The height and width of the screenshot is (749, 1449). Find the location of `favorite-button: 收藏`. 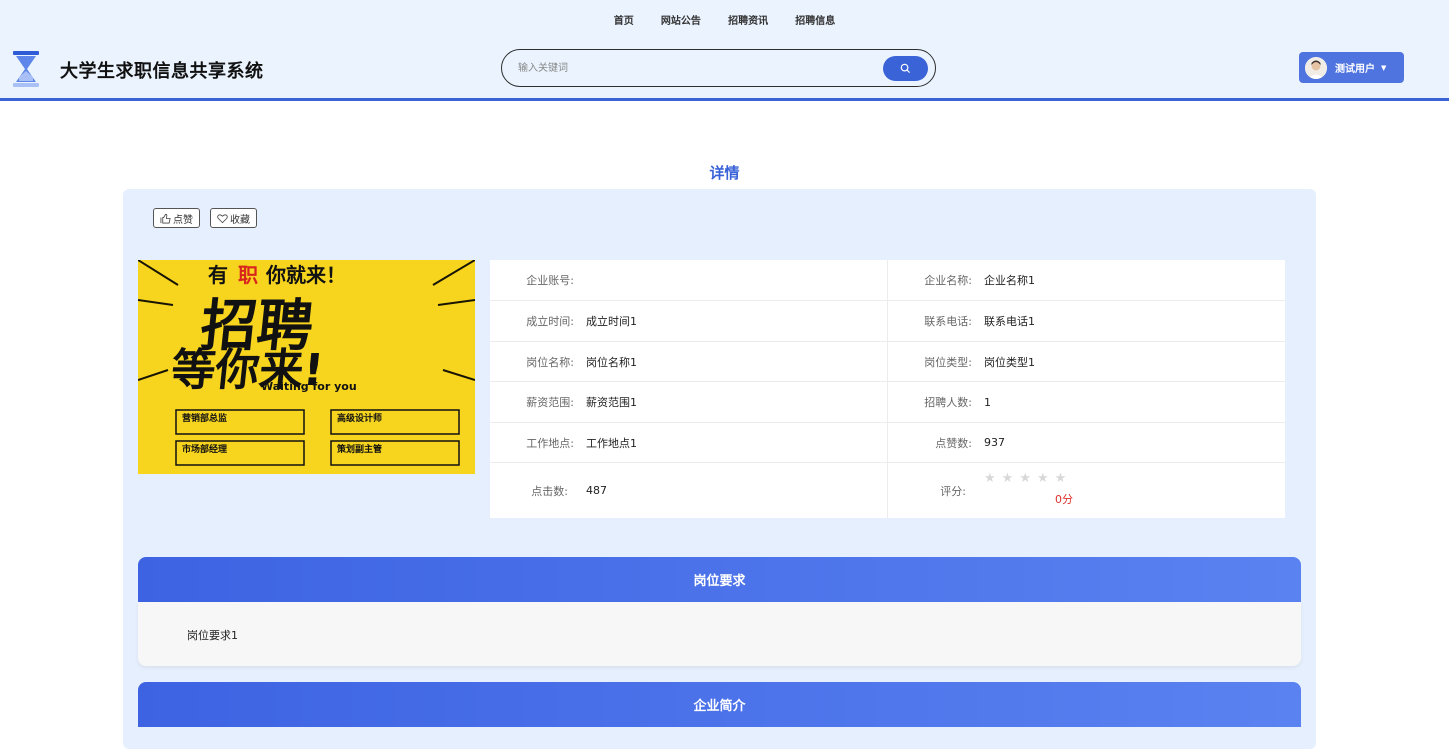

favorite-button: 收藏 is located at coordinates (233, 218).